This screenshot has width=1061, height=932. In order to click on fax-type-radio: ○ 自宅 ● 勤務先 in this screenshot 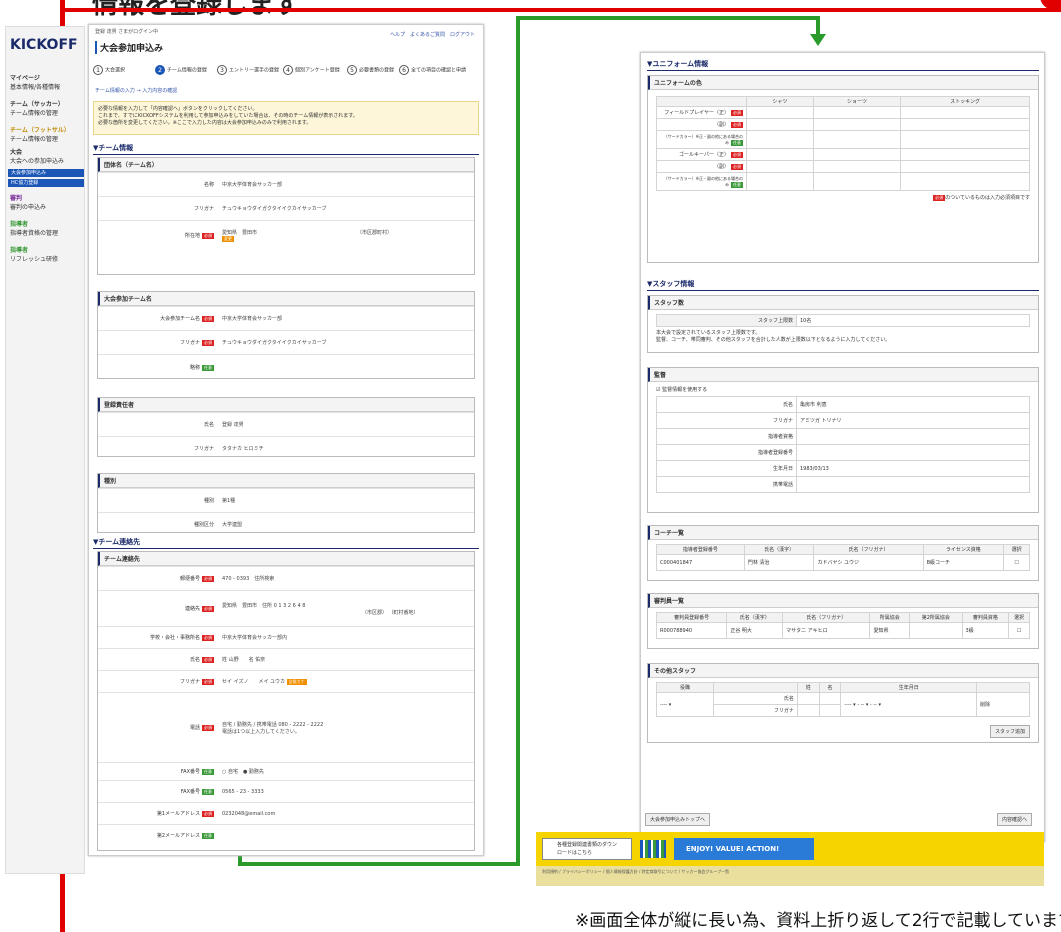, I will do `click(346, 771)`.